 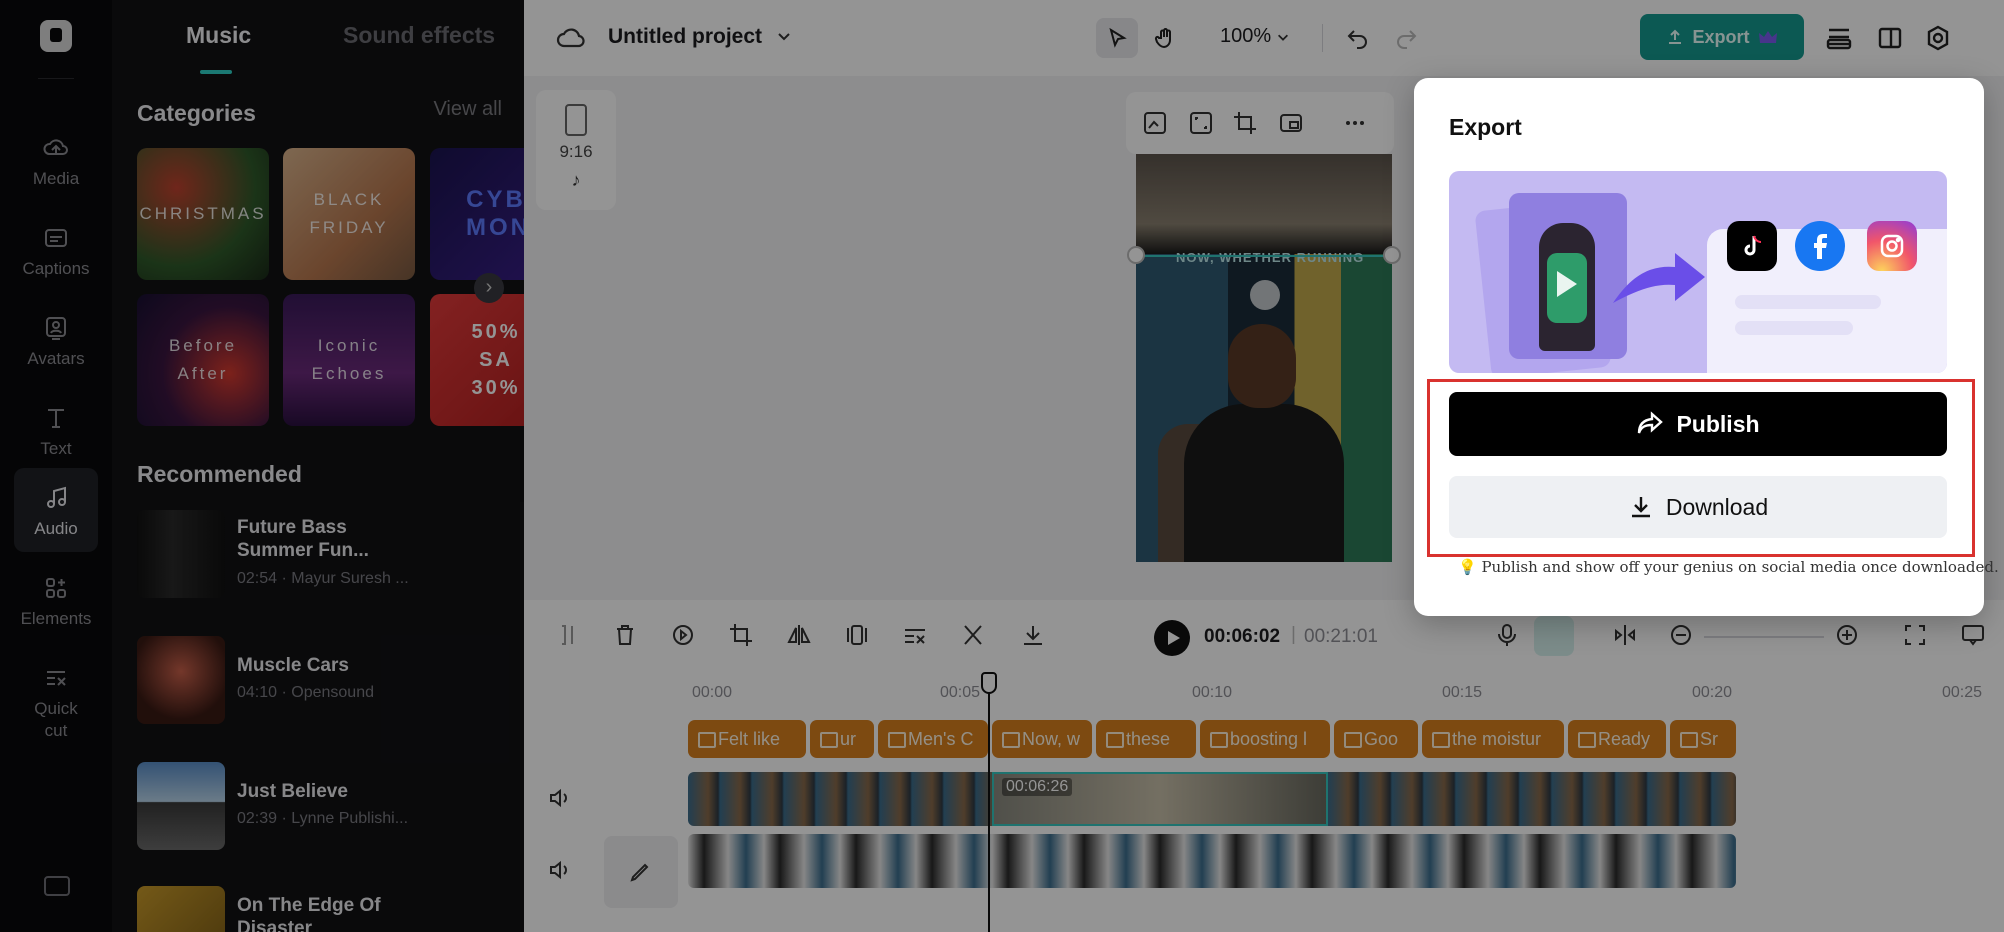 What do you see at coordinates (1752, 246) in the screenshot?
I see `tiktok-icon` at bounding box center [1752, 246].